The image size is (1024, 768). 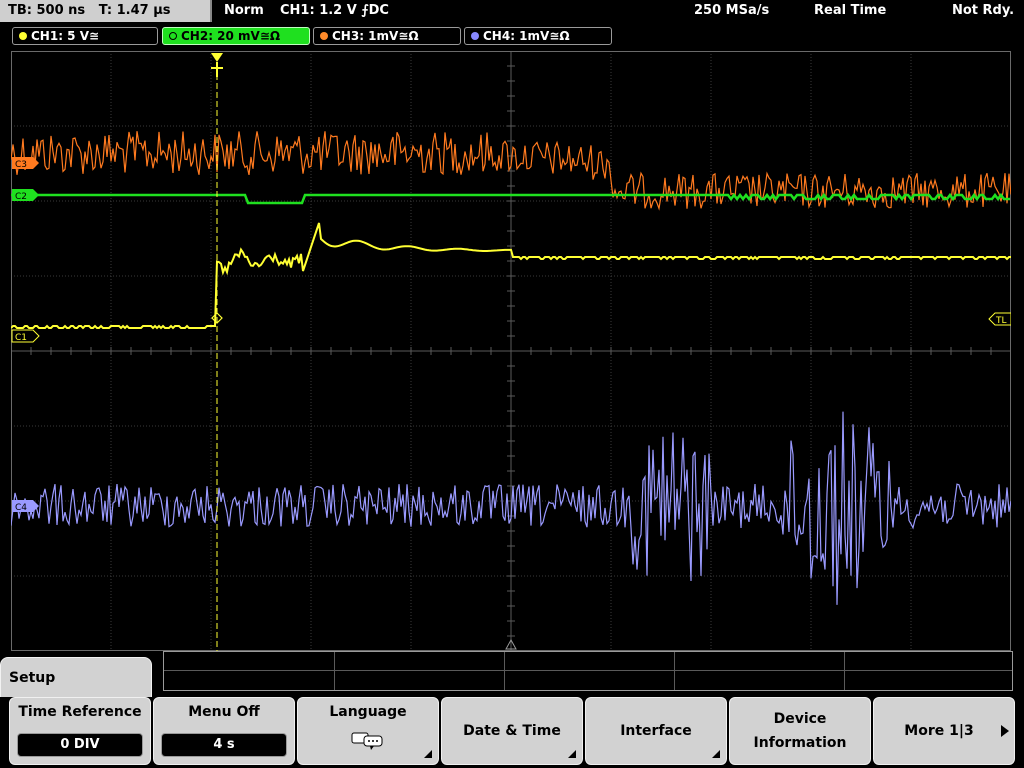 I want to click on more-label: More 1|3, so click(x=939, y=731).